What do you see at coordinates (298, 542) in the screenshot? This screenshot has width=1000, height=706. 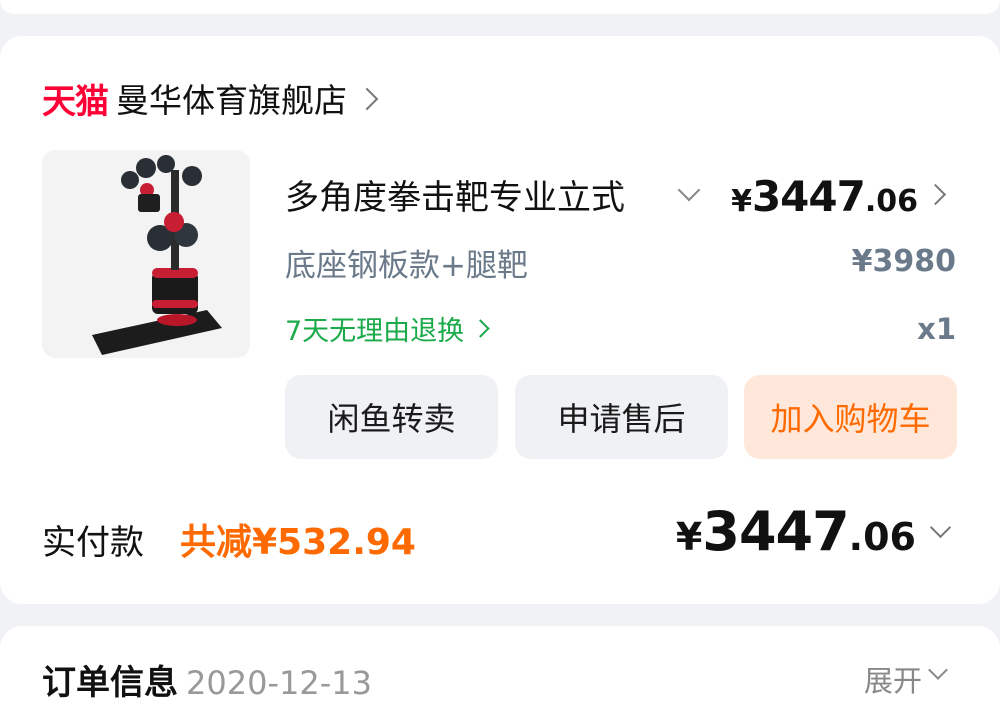 I see `discount-amount: 共减¥532.94` at bounding box center [298, 542].